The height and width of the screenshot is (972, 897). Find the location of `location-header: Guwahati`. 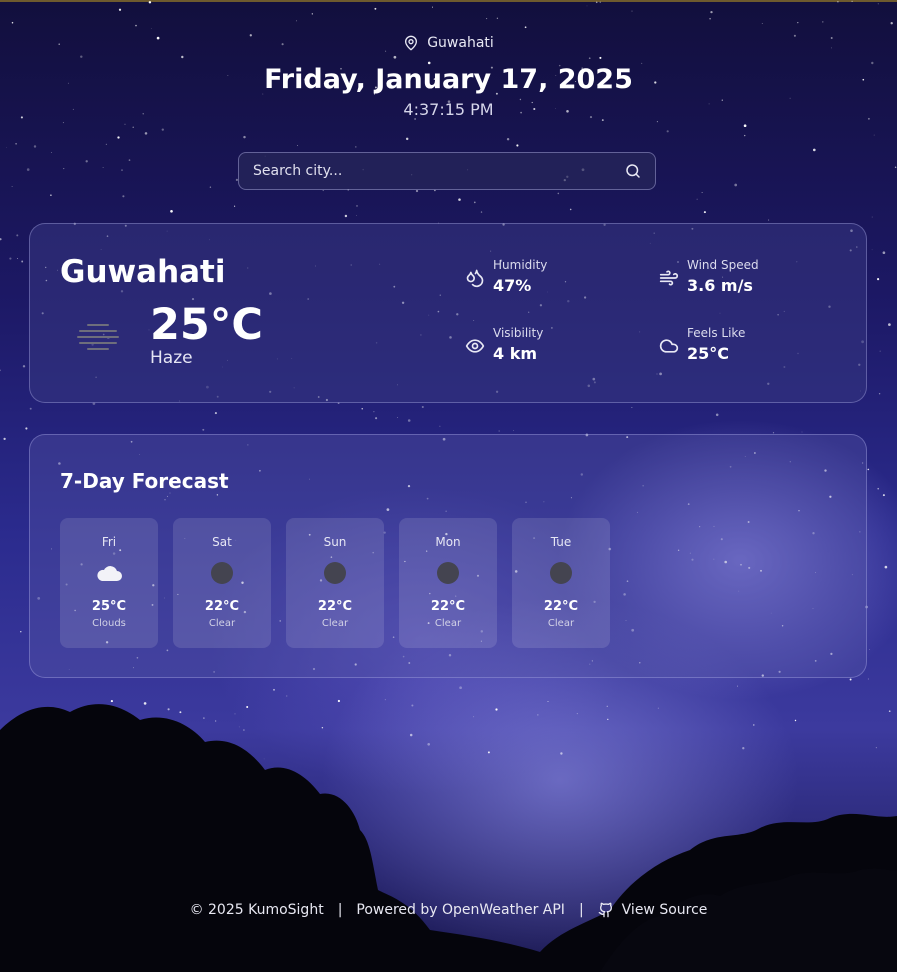

location-header: Guwahati is located at coordinates (448, 43).